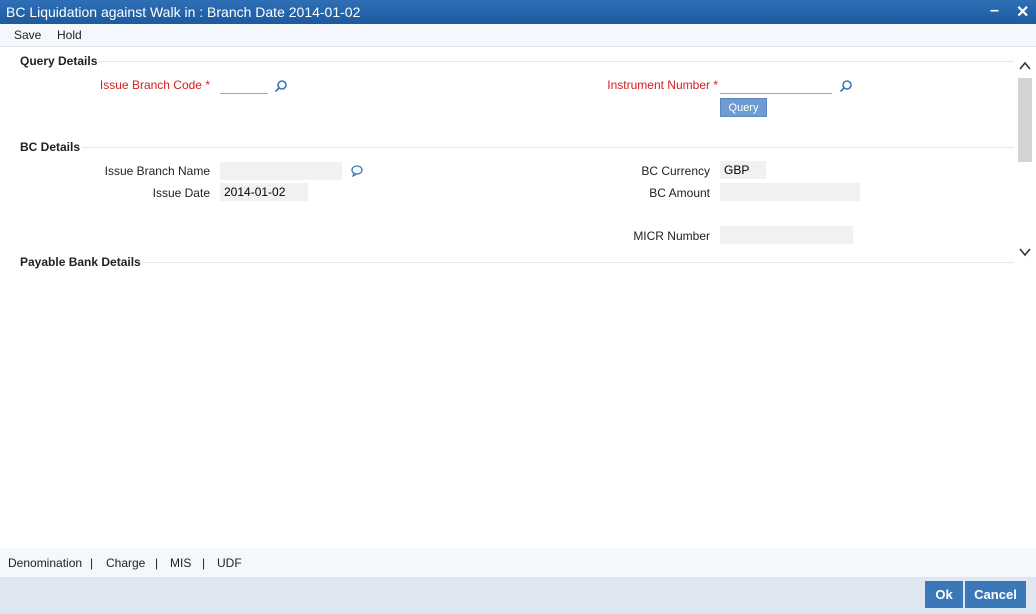 This screenshot has height=614, width=1036. What do you see at coordinates (45, 563) in the screenshot?
I see `tab-denomination: Denomination` at bounding box center [45, 563].